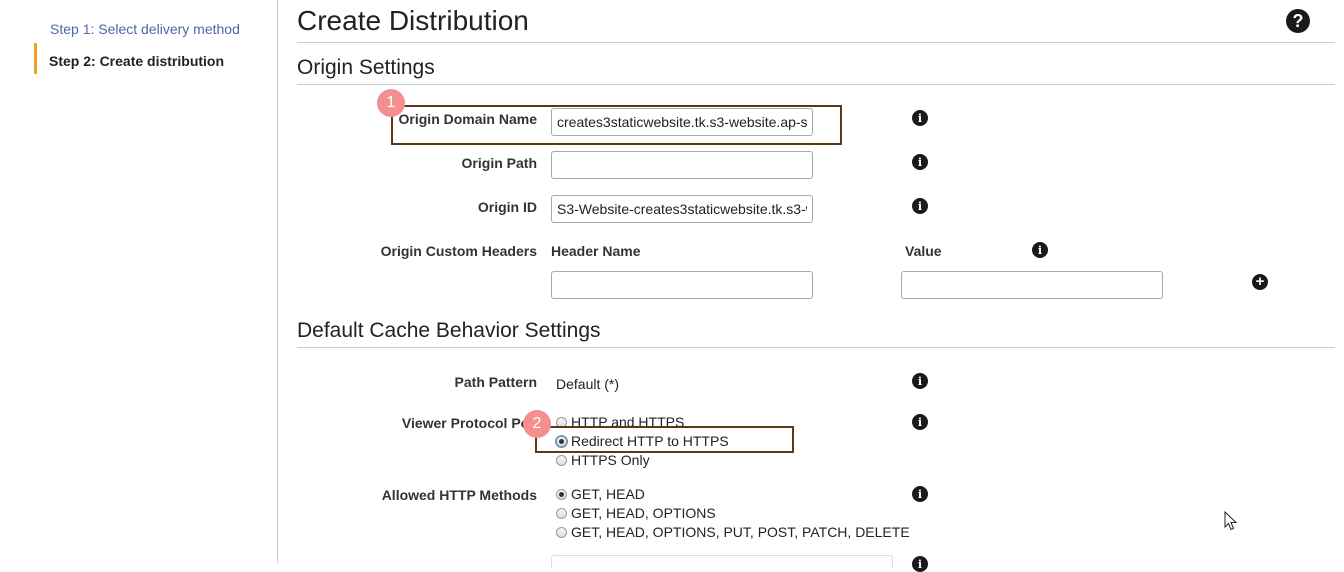 This screenshot has width=1344, height=572. What do you see at coordinates (537, 424) in the screenshot?
I see `callout-badge-2: 2` at bounding box center [537, 424].